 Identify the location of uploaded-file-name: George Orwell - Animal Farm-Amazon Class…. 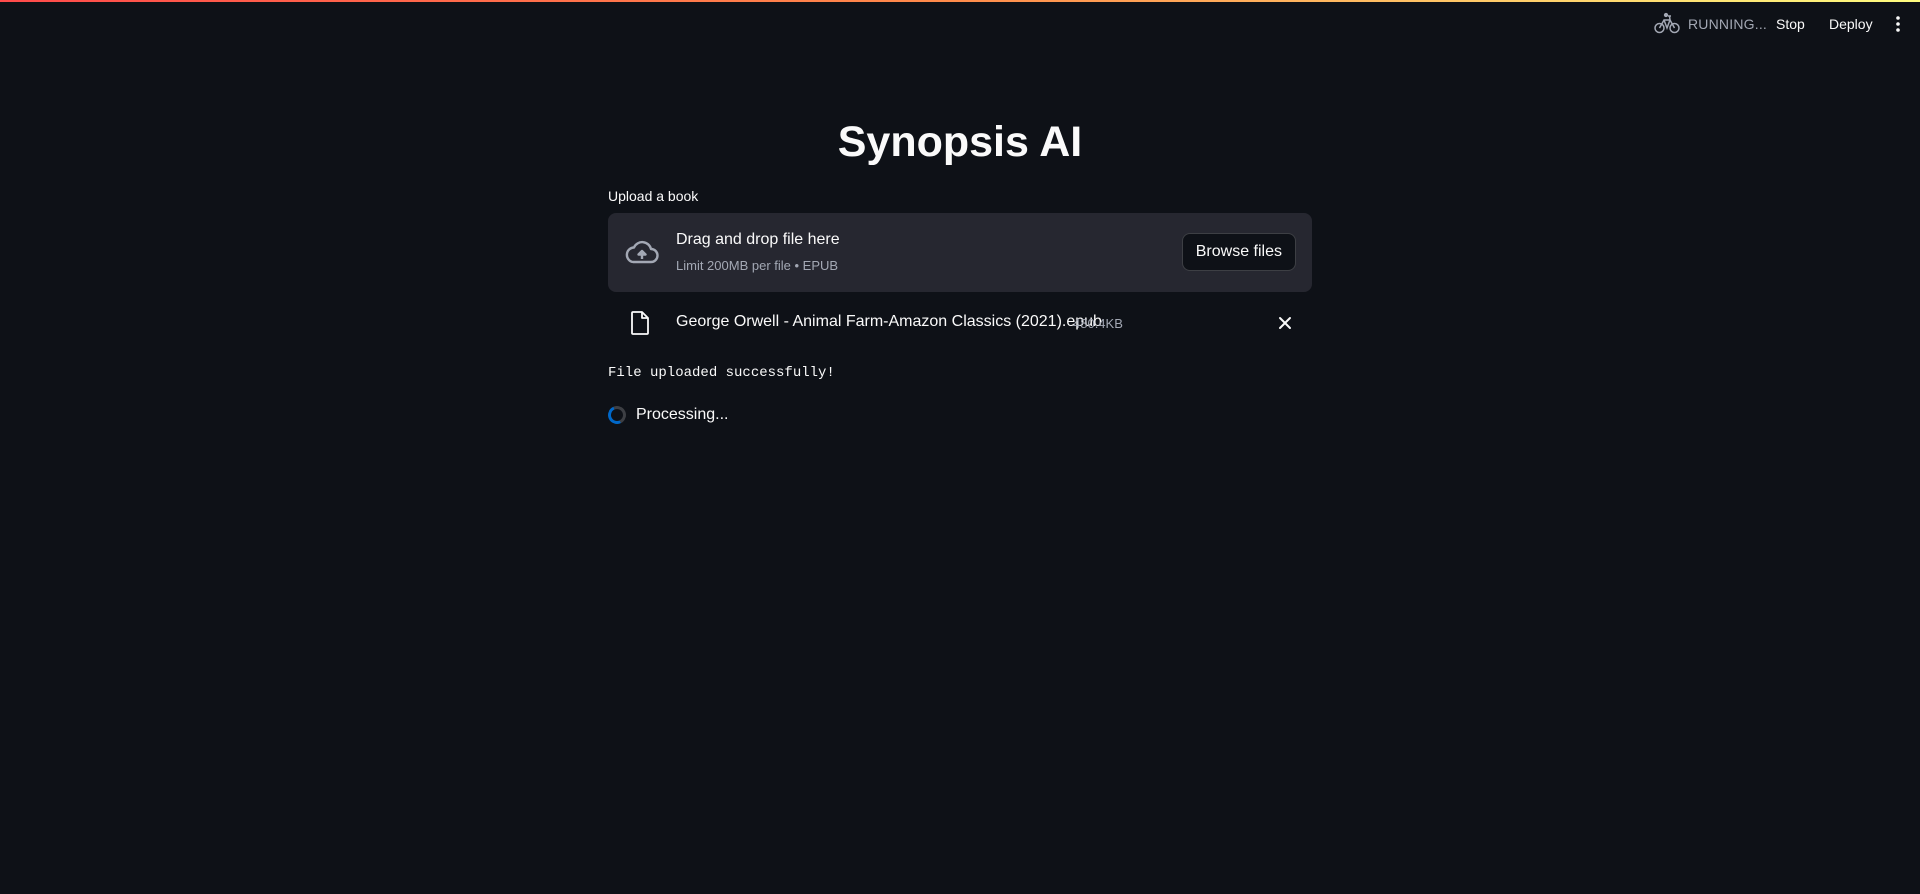
(889, 321).